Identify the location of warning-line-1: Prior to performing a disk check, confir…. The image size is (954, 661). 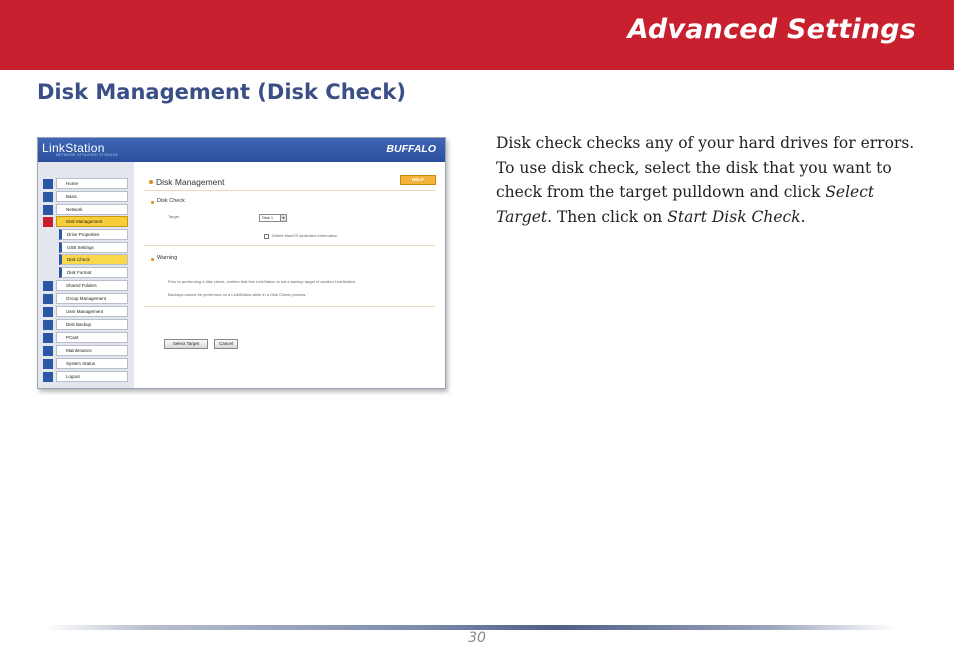
(262, 281).